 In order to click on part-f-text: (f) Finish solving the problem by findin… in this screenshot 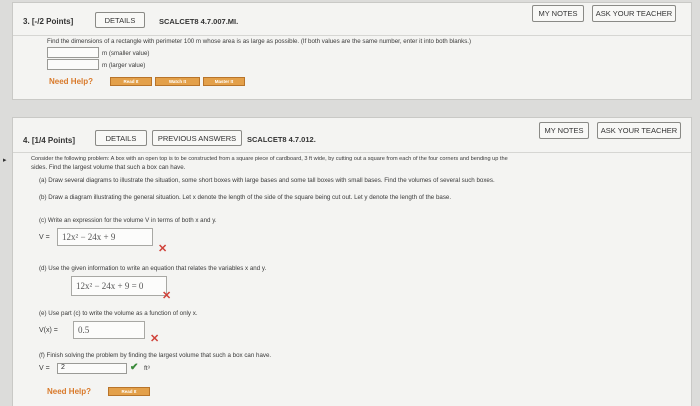, I will do `click(155, 355)`.